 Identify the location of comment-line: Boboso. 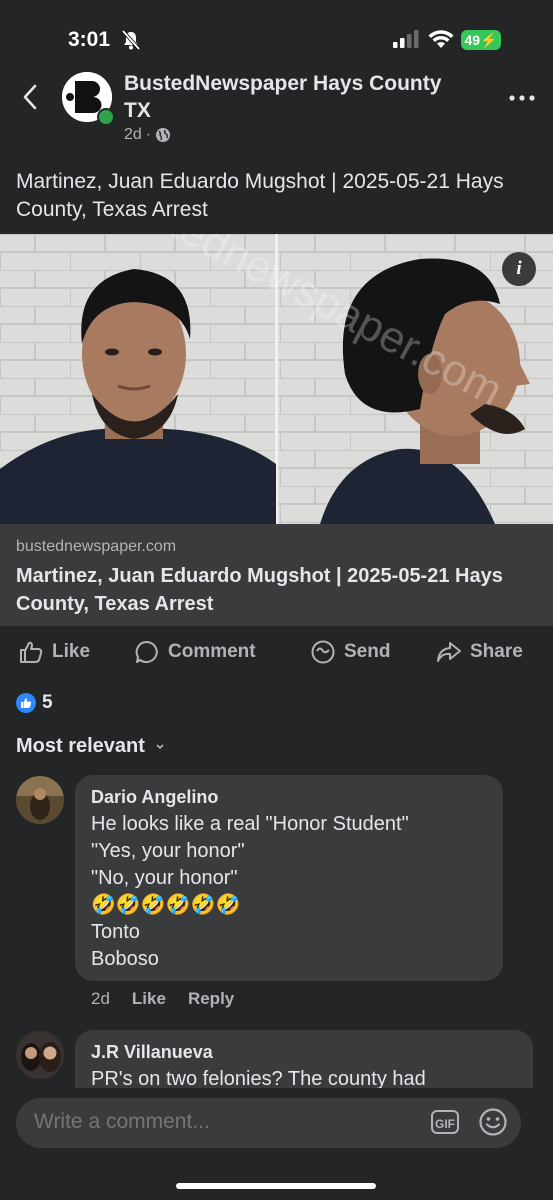
(125, 959).